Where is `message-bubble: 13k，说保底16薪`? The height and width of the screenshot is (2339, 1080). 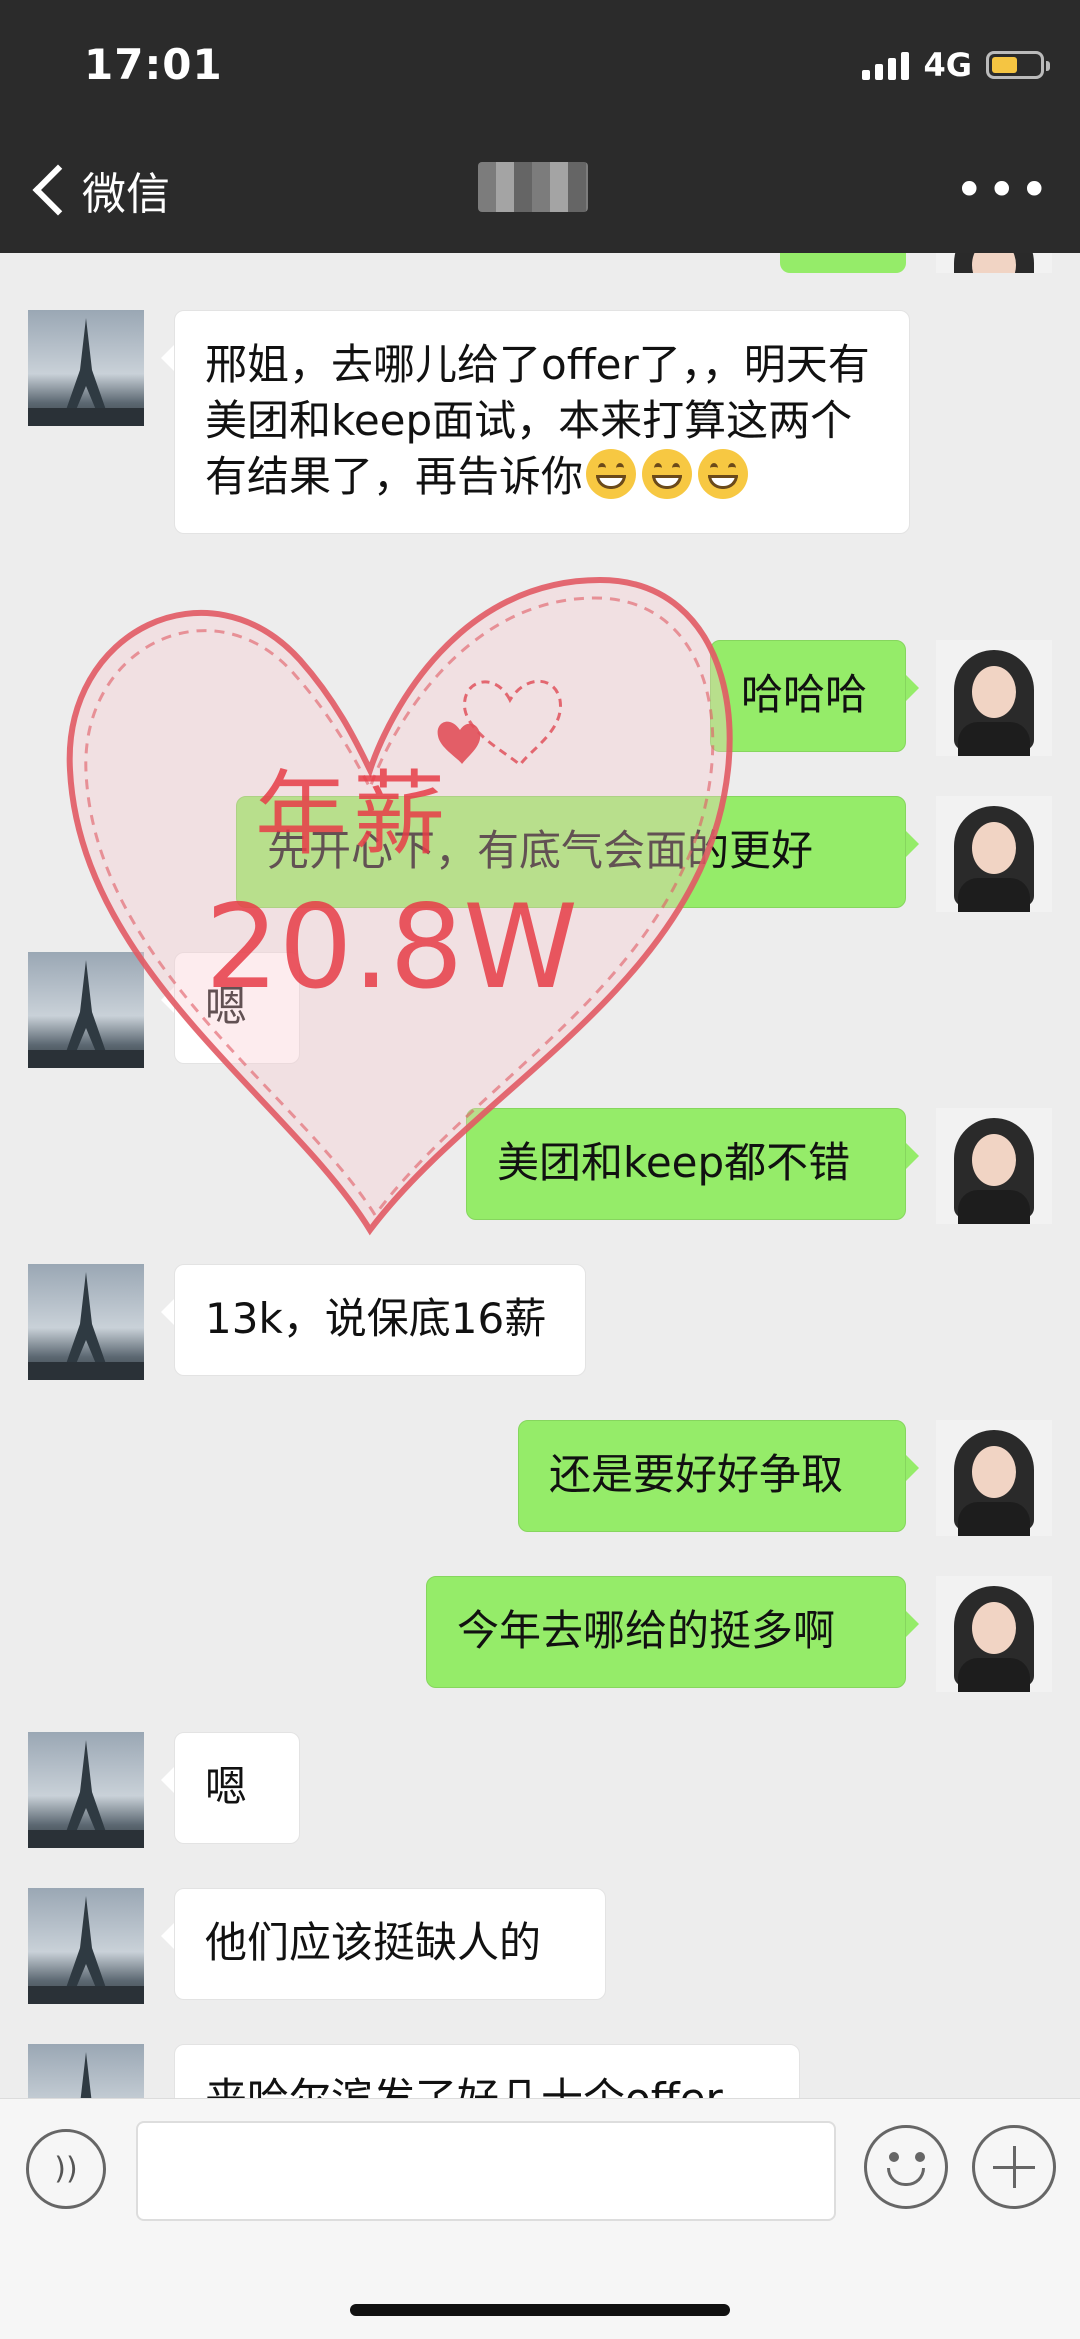
message-bubble: 13k，说保底16薪 is located at coordinates (373, 1320).